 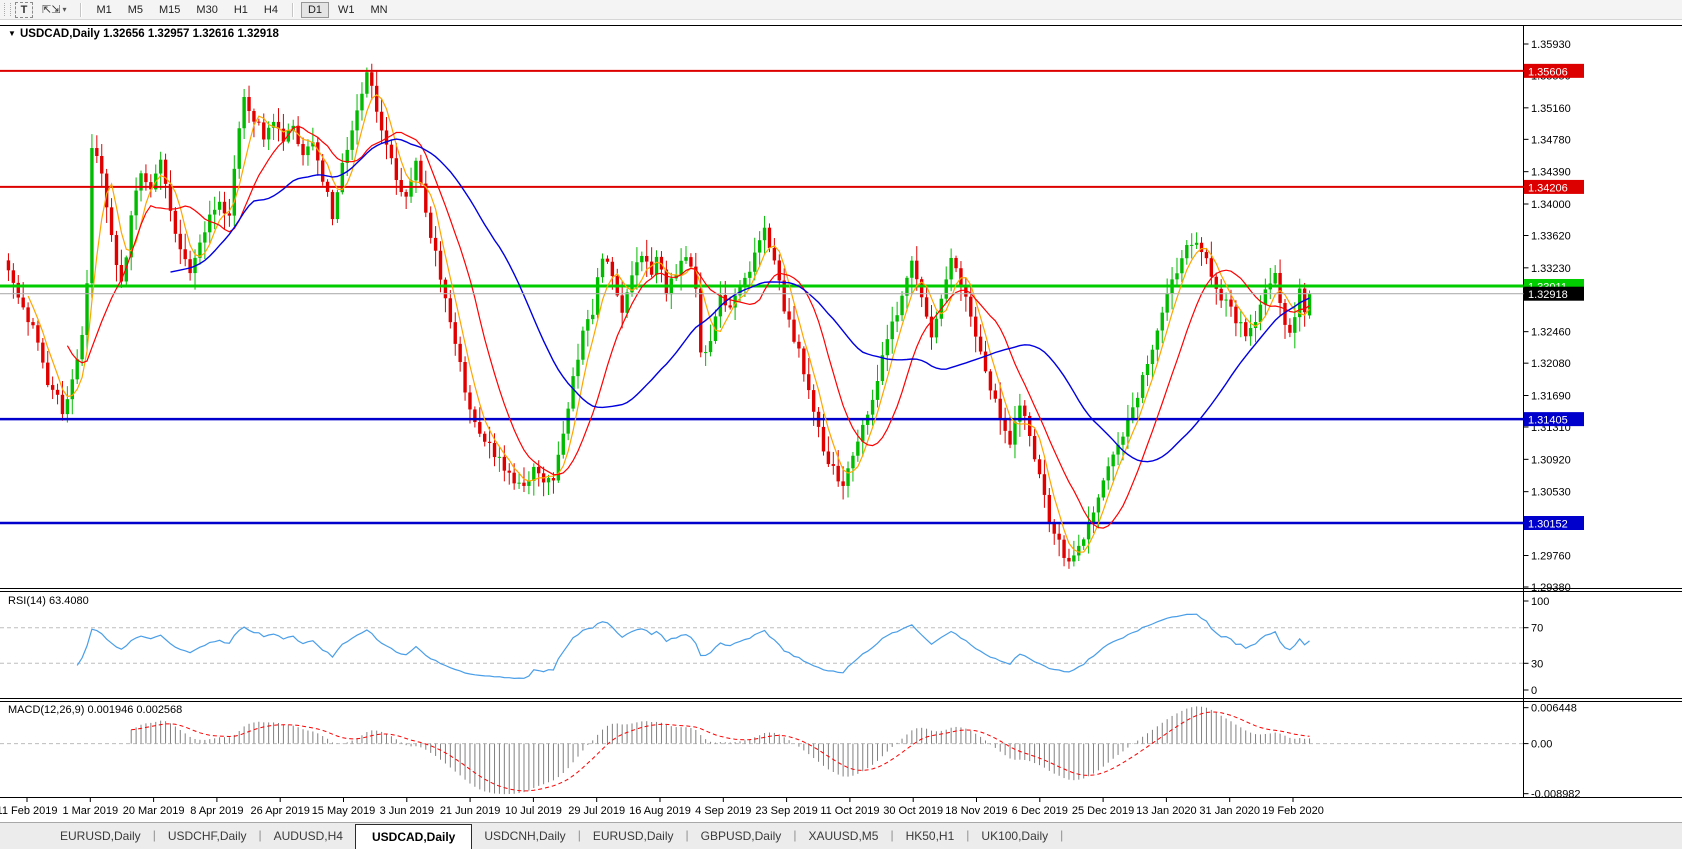 I want to click on current-price-label: 1.32918, so click(x=1554, y=293).